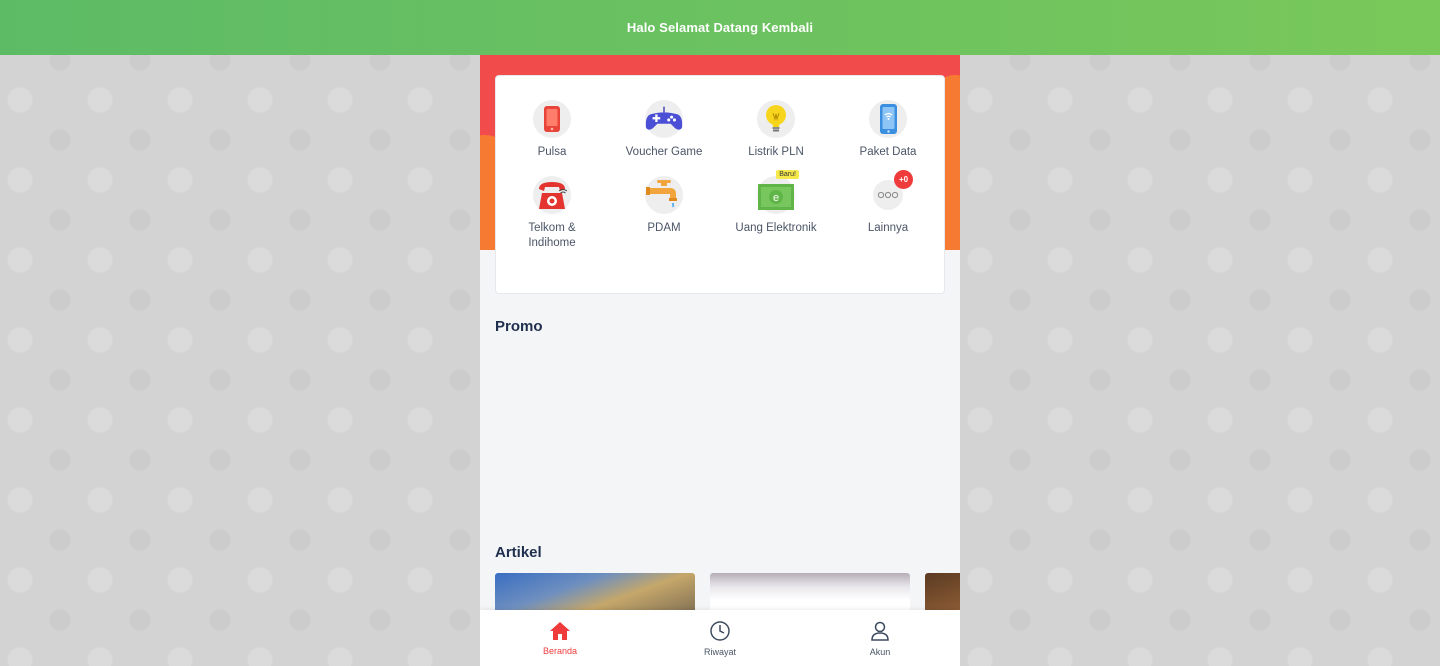 This screenshot has height=666, width=1440. What do you see at coordinates (776, 152) in the screenshot?
I see `menu-item-label: Listrik PLN` at bounding box center [776, 152].